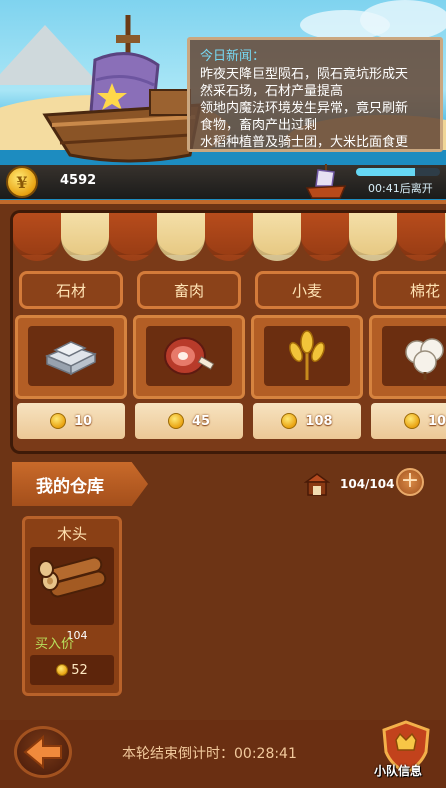  Describe the element at coordinates (72, 594) in the screenshot. I see `wood-icon: 104` at that location.